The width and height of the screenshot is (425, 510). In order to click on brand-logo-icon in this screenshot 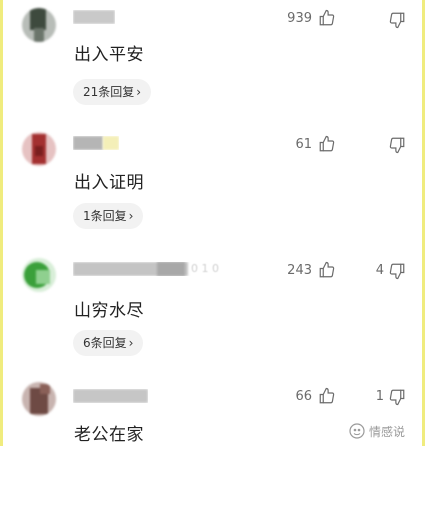, I will do `click(357, 431)`.